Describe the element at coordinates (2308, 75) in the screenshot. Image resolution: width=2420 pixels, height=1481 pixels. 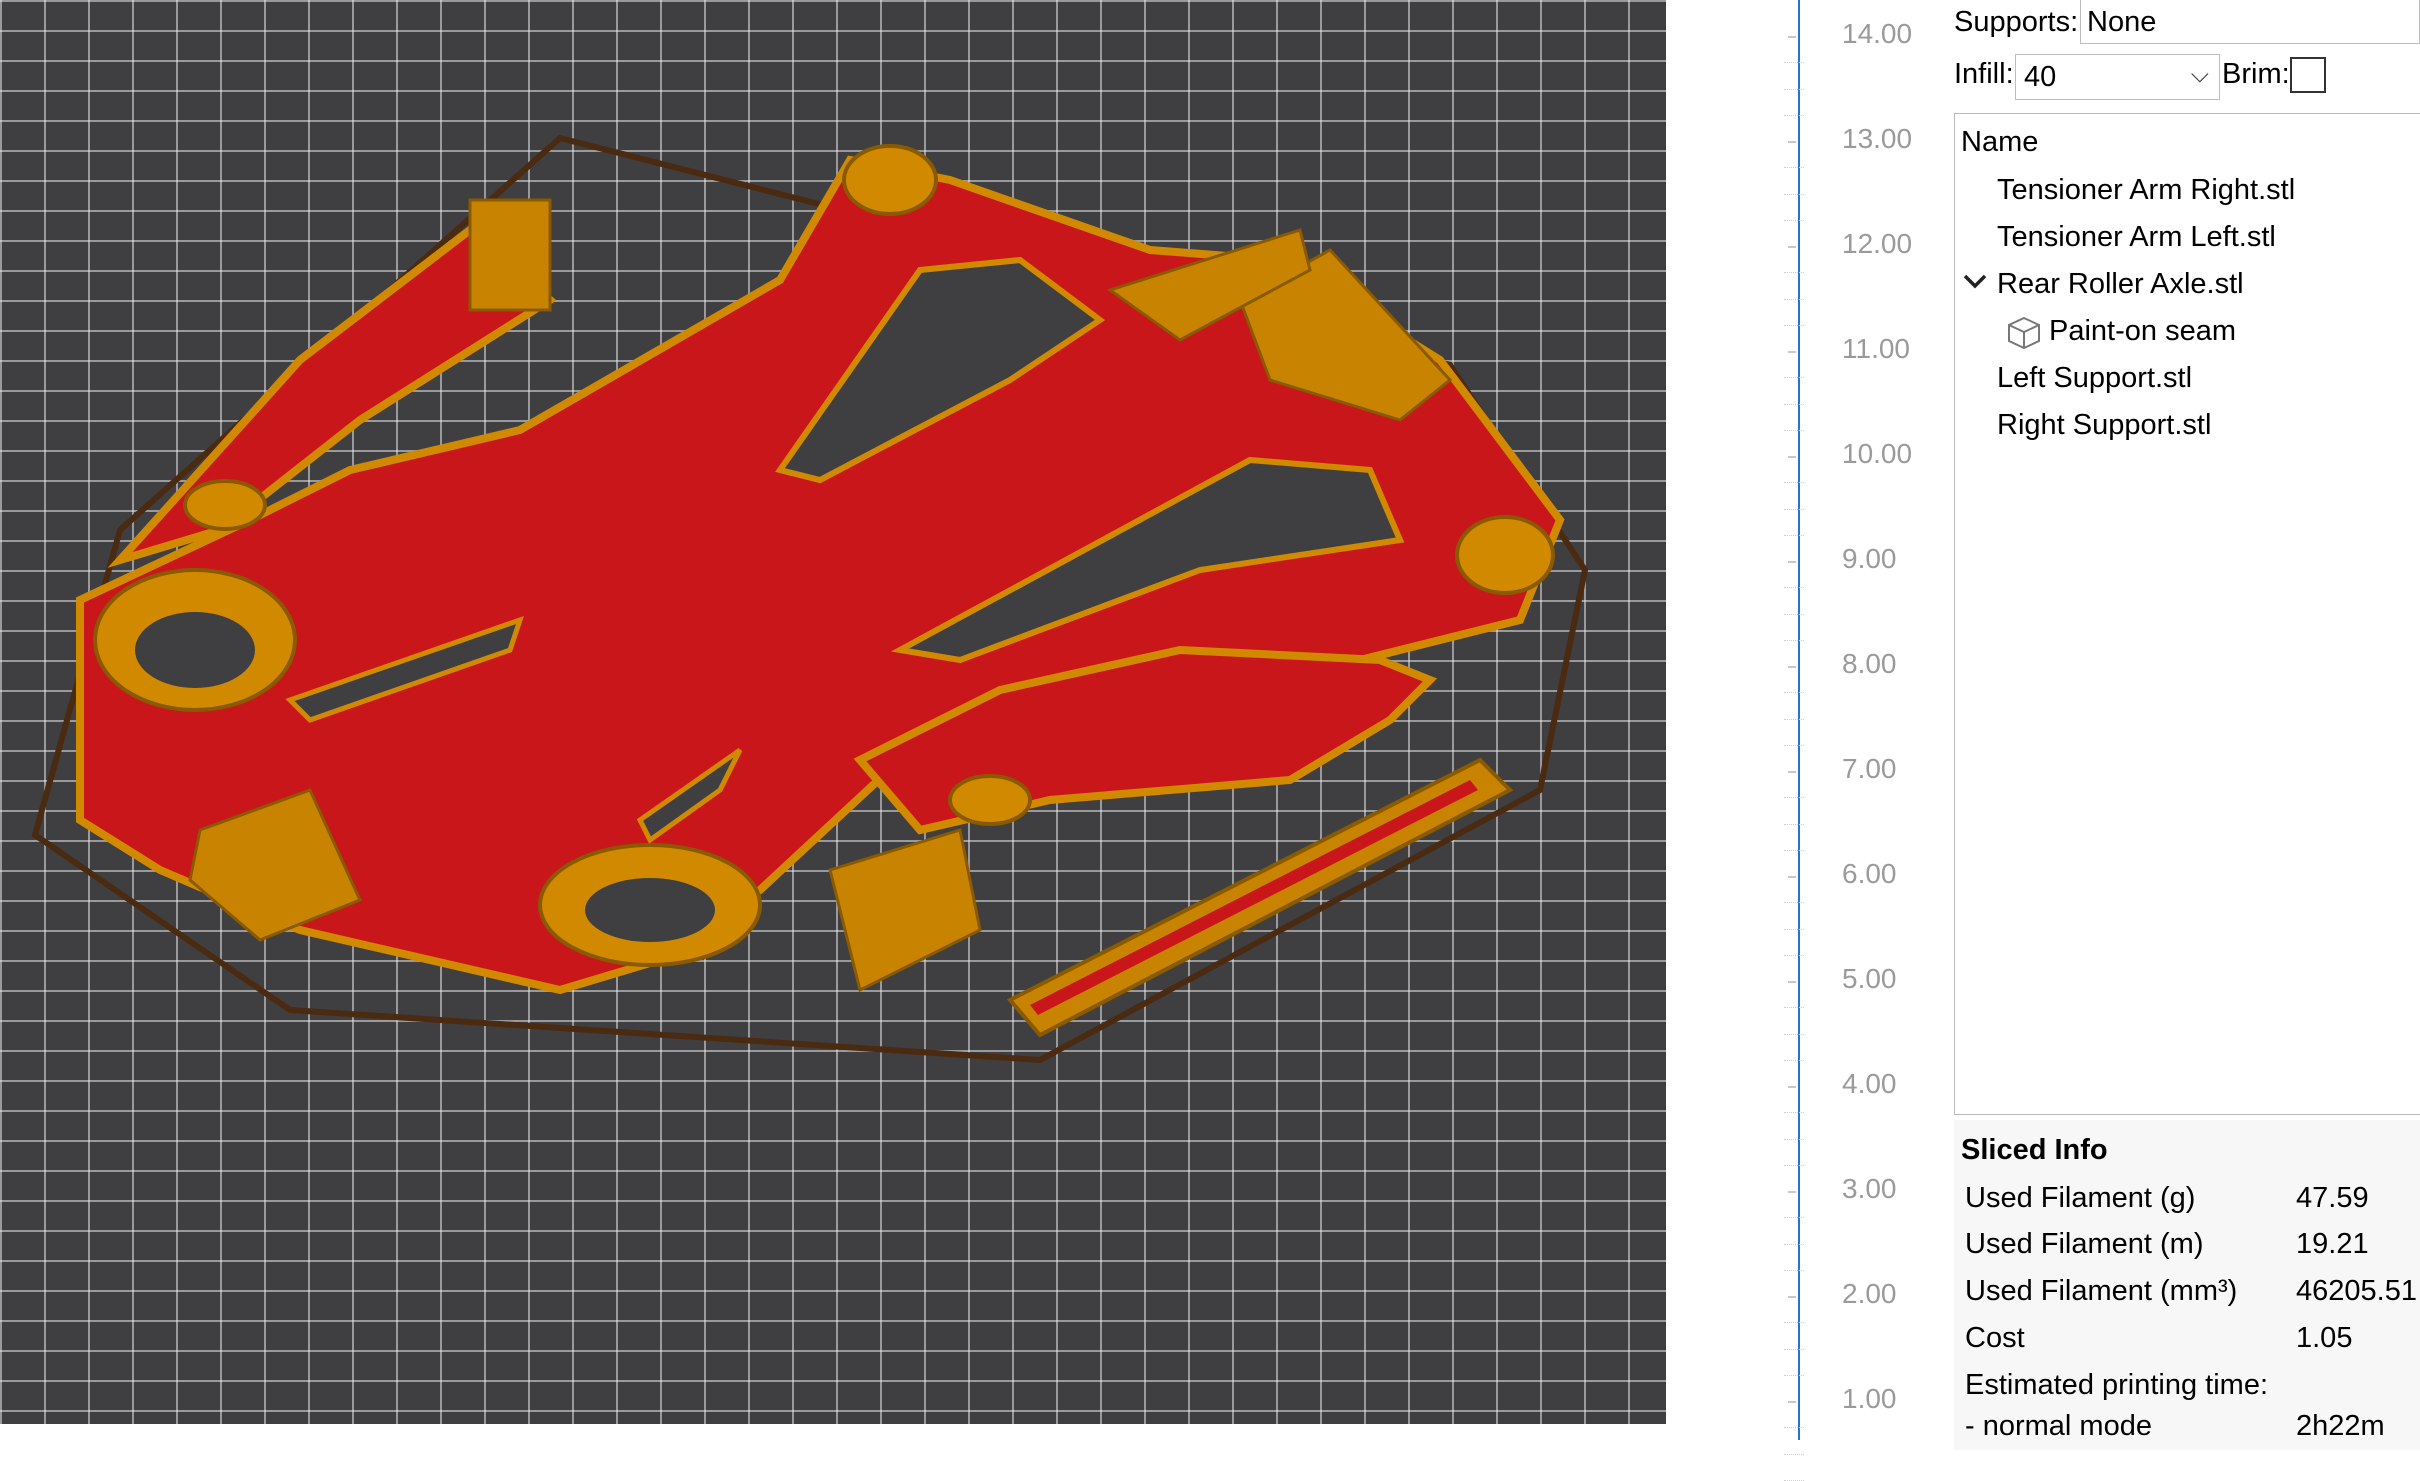
I see `brim-checkbox` at that location.